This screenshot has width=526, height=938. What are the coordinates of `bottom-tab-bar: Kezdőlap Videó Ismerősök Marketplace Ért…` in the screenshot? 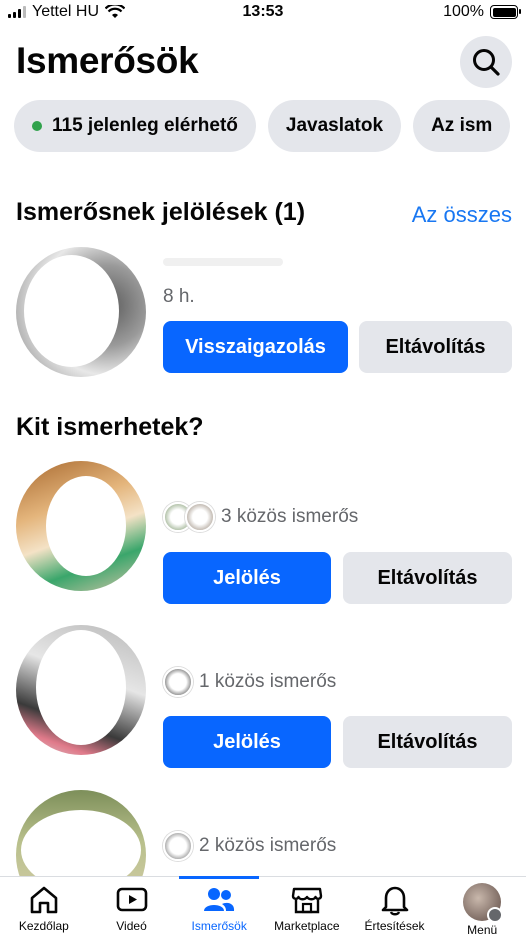 It's located at (263, 907).